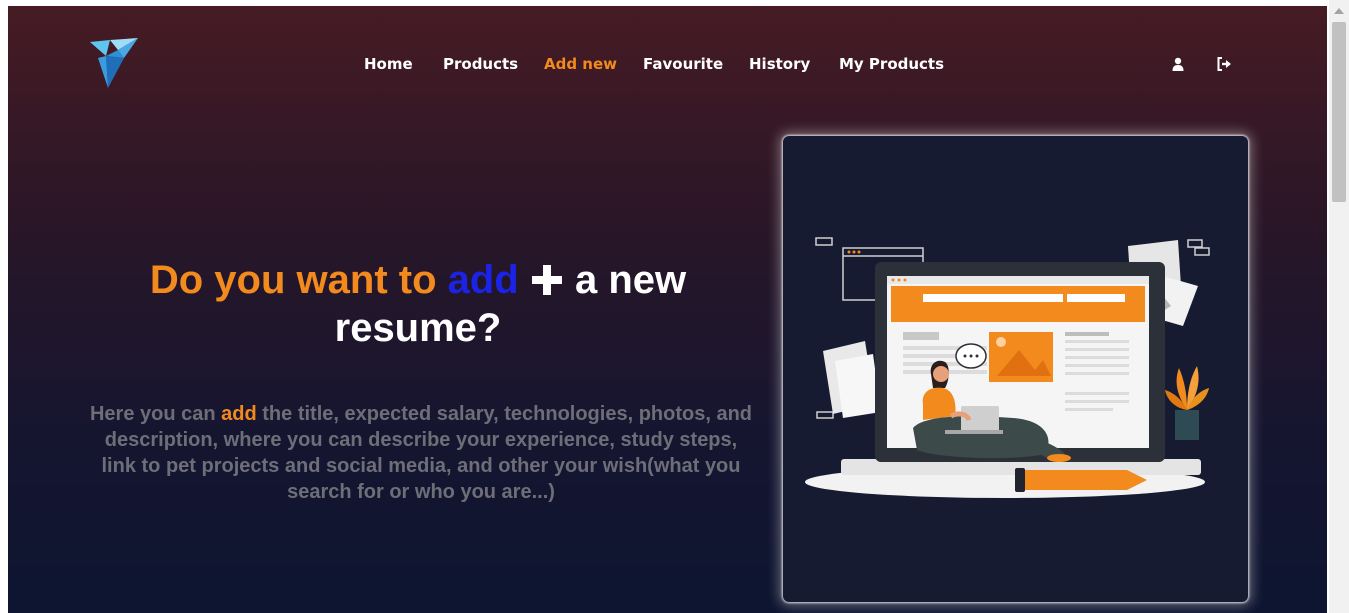 This screenshot has width=1349, height=613. Describe the element at coordinates (1007, 367) in the screenshot. I see `person-with-laptop-illustration` at that location.